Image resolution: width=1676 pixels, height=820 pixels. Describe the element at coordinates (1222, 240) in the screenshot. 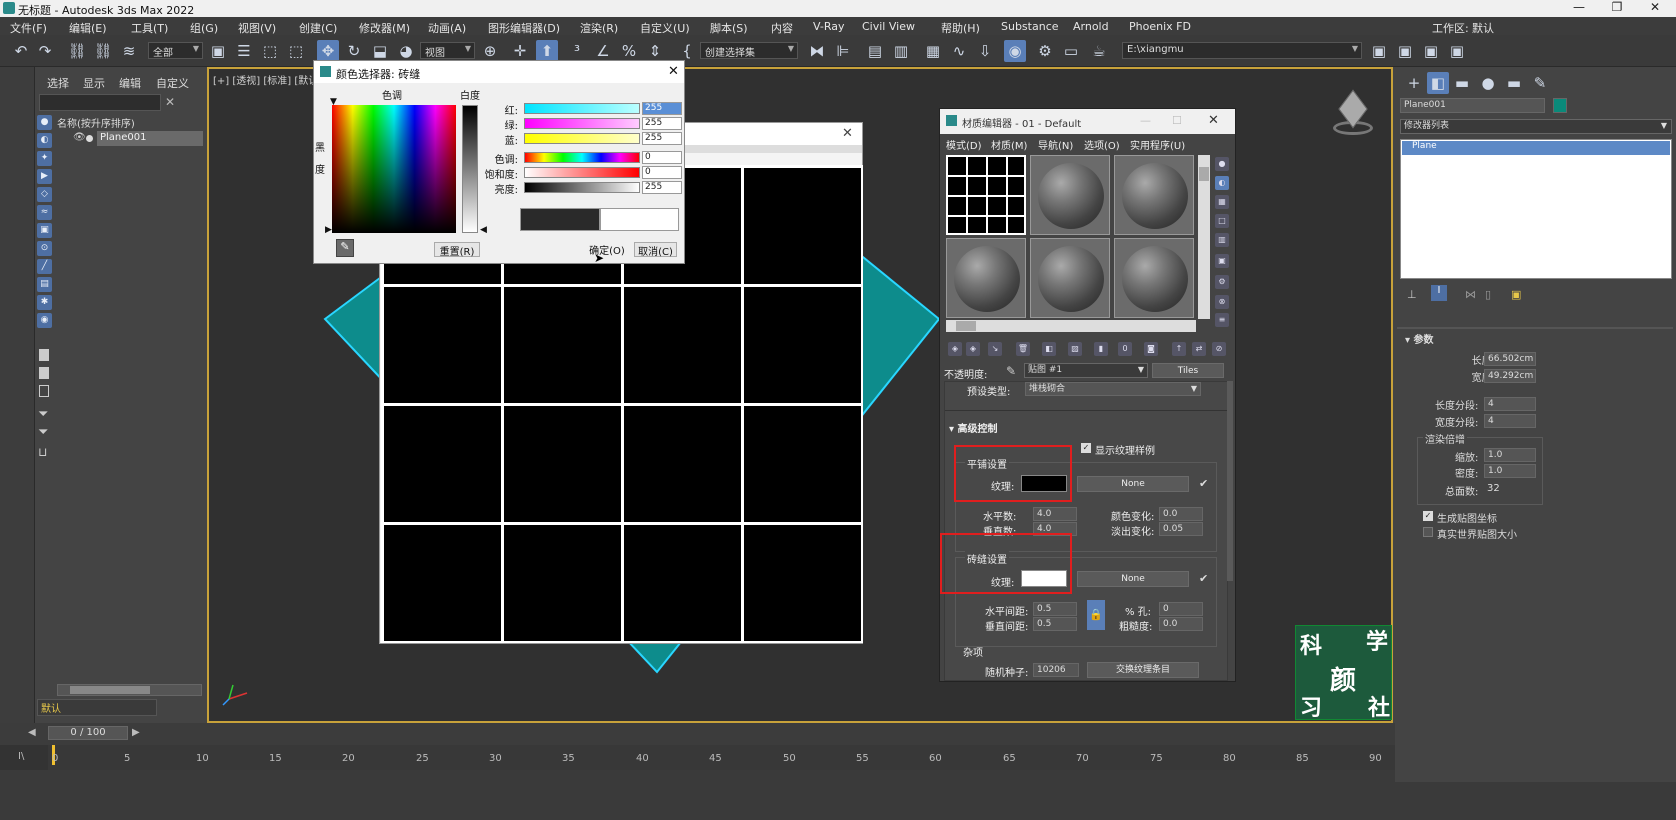

I see `video-color-check-icon: ▥` at that location.